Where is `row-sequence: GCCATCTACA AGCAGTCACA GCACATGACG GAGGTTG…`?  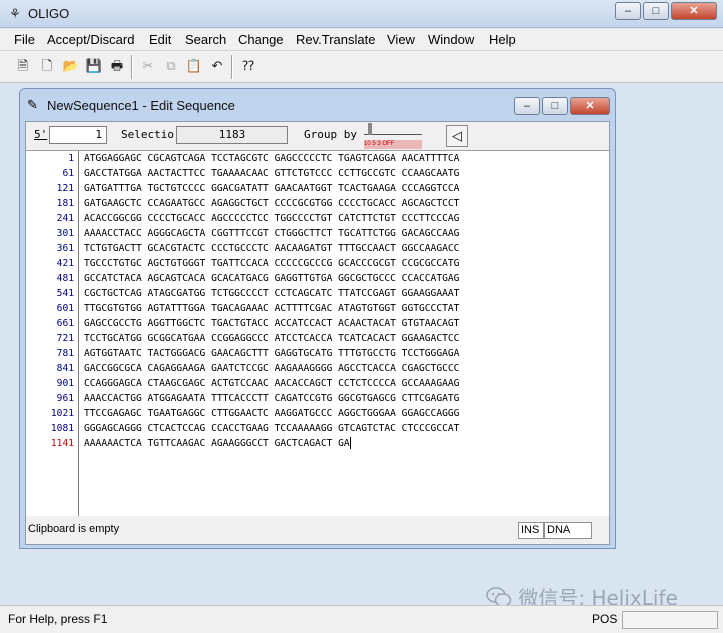 row-sequence: GCCATCTACA AGCAGTCACA GCACATGACG GAGGTTG… is located at coordinates (272, 278).